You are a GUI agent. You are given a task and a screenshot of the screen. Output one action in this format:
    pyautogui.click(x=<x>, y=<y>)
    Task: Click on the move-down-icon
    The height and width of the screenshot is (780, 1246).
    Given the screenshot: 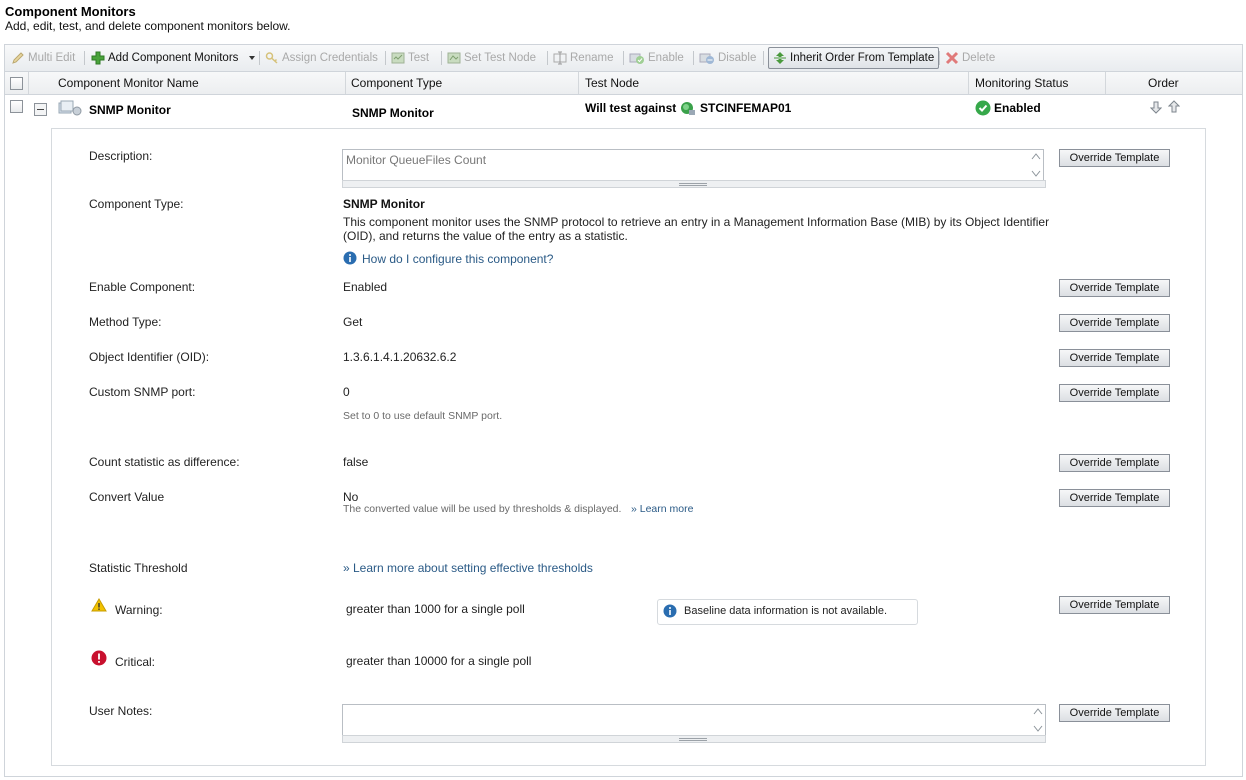 What is the action you would take?
    pyautogui.click(x=1156, y=107)
    